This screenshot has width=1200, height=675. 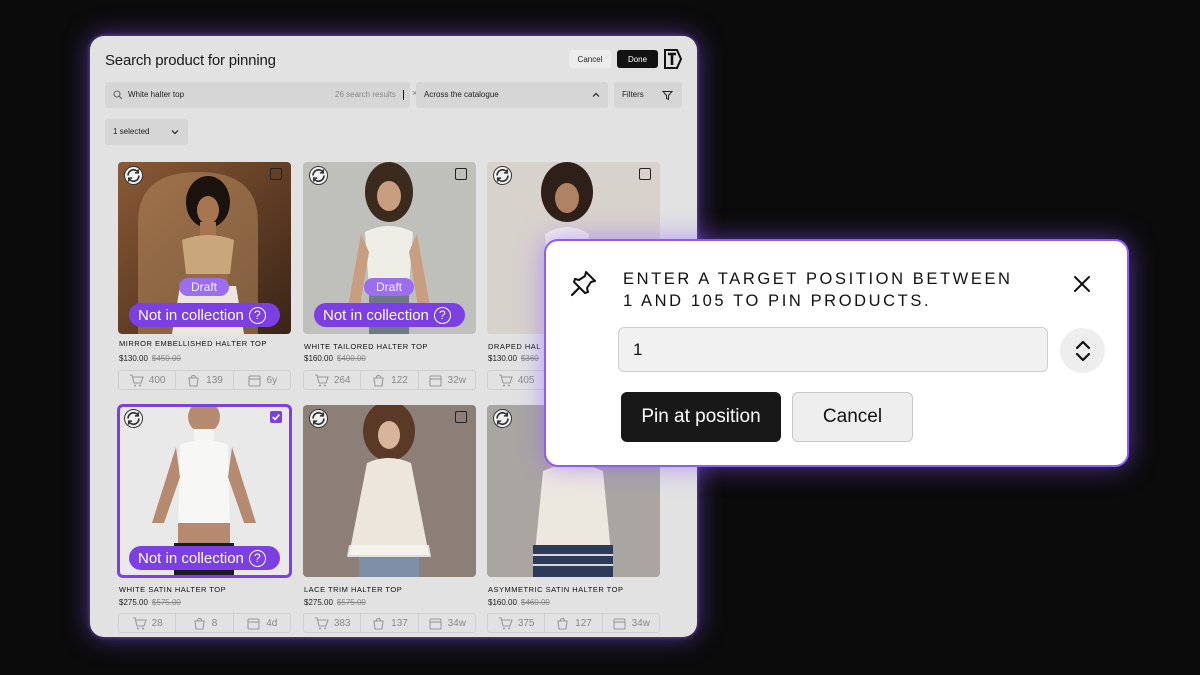 What do you see at coordinates (583, 284) in the screenshot?
I see `pin-icon` at bounding box center [583, 284].